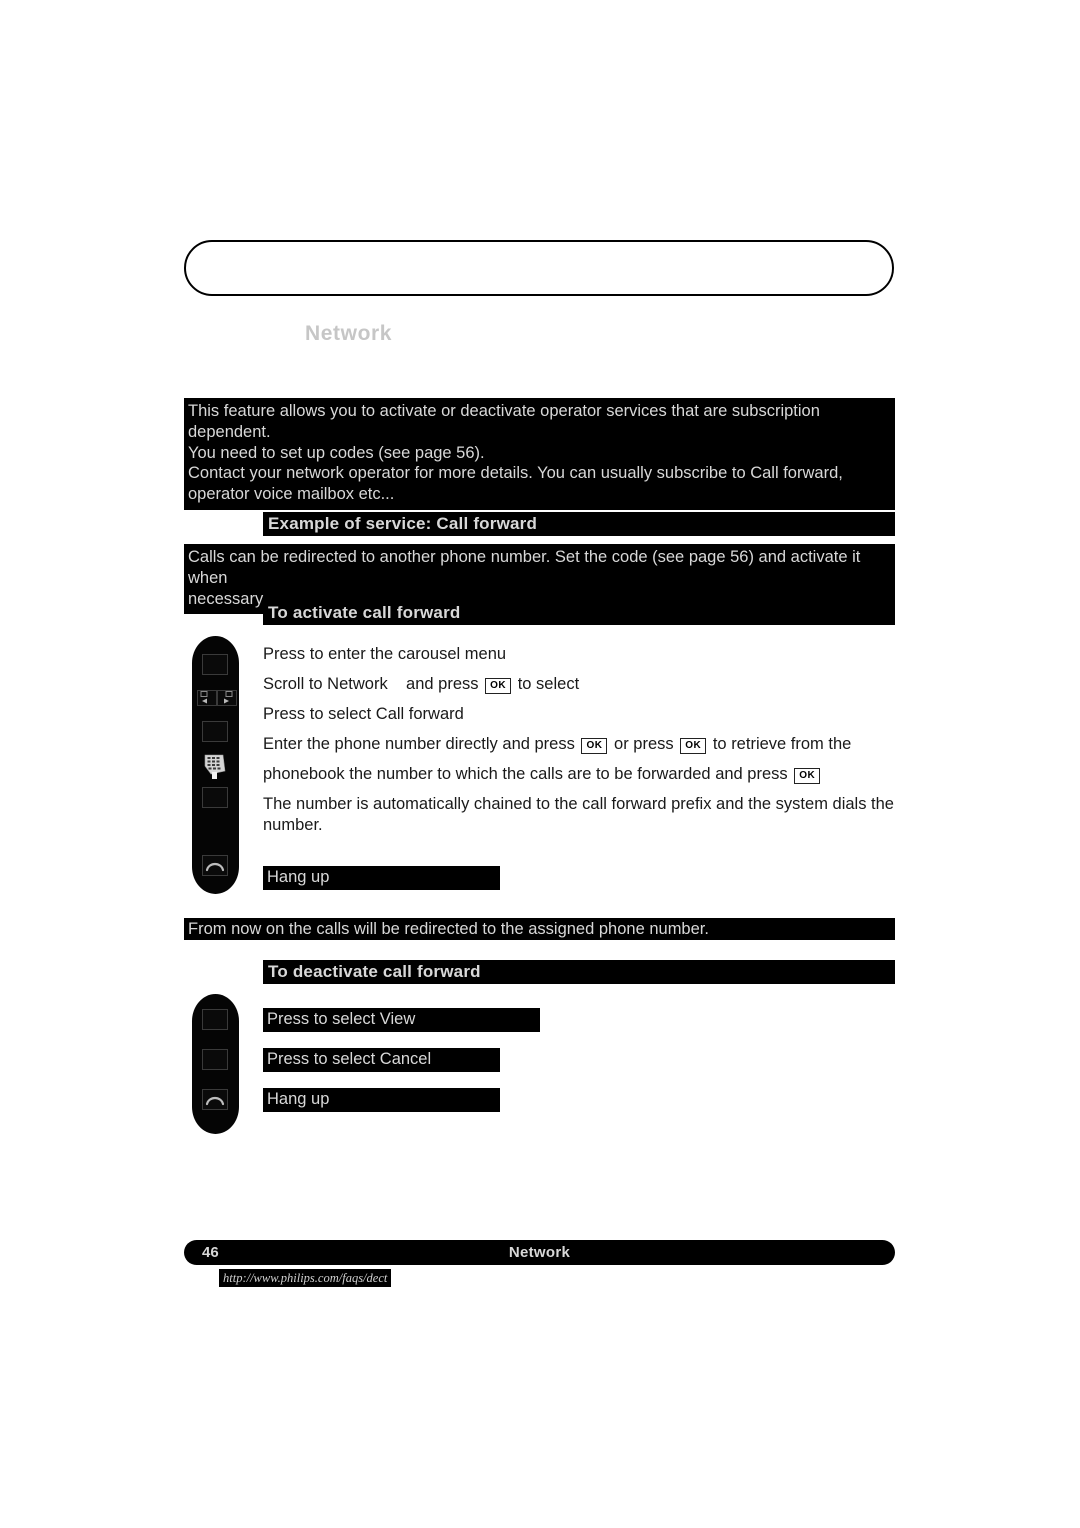  What do you see at coordinates (644, 744) in the screenshot?
I see `step-text: or press` at bounding box center [644, 744].